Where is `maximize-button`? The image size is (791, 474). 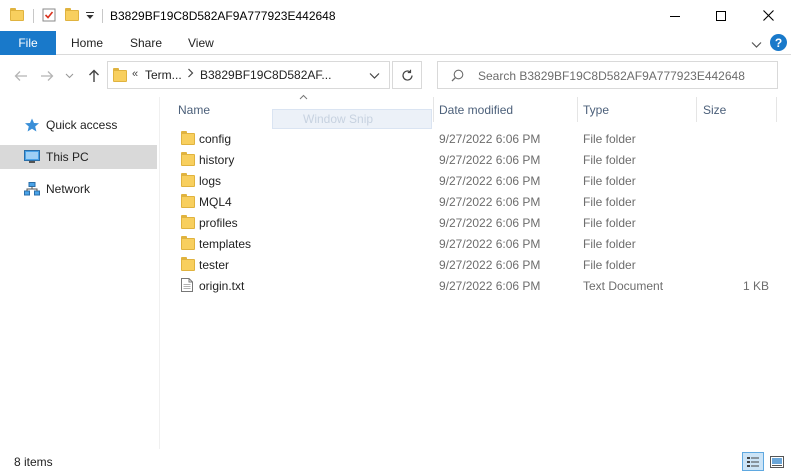 maximize-button is located at coordinates (721, 15).